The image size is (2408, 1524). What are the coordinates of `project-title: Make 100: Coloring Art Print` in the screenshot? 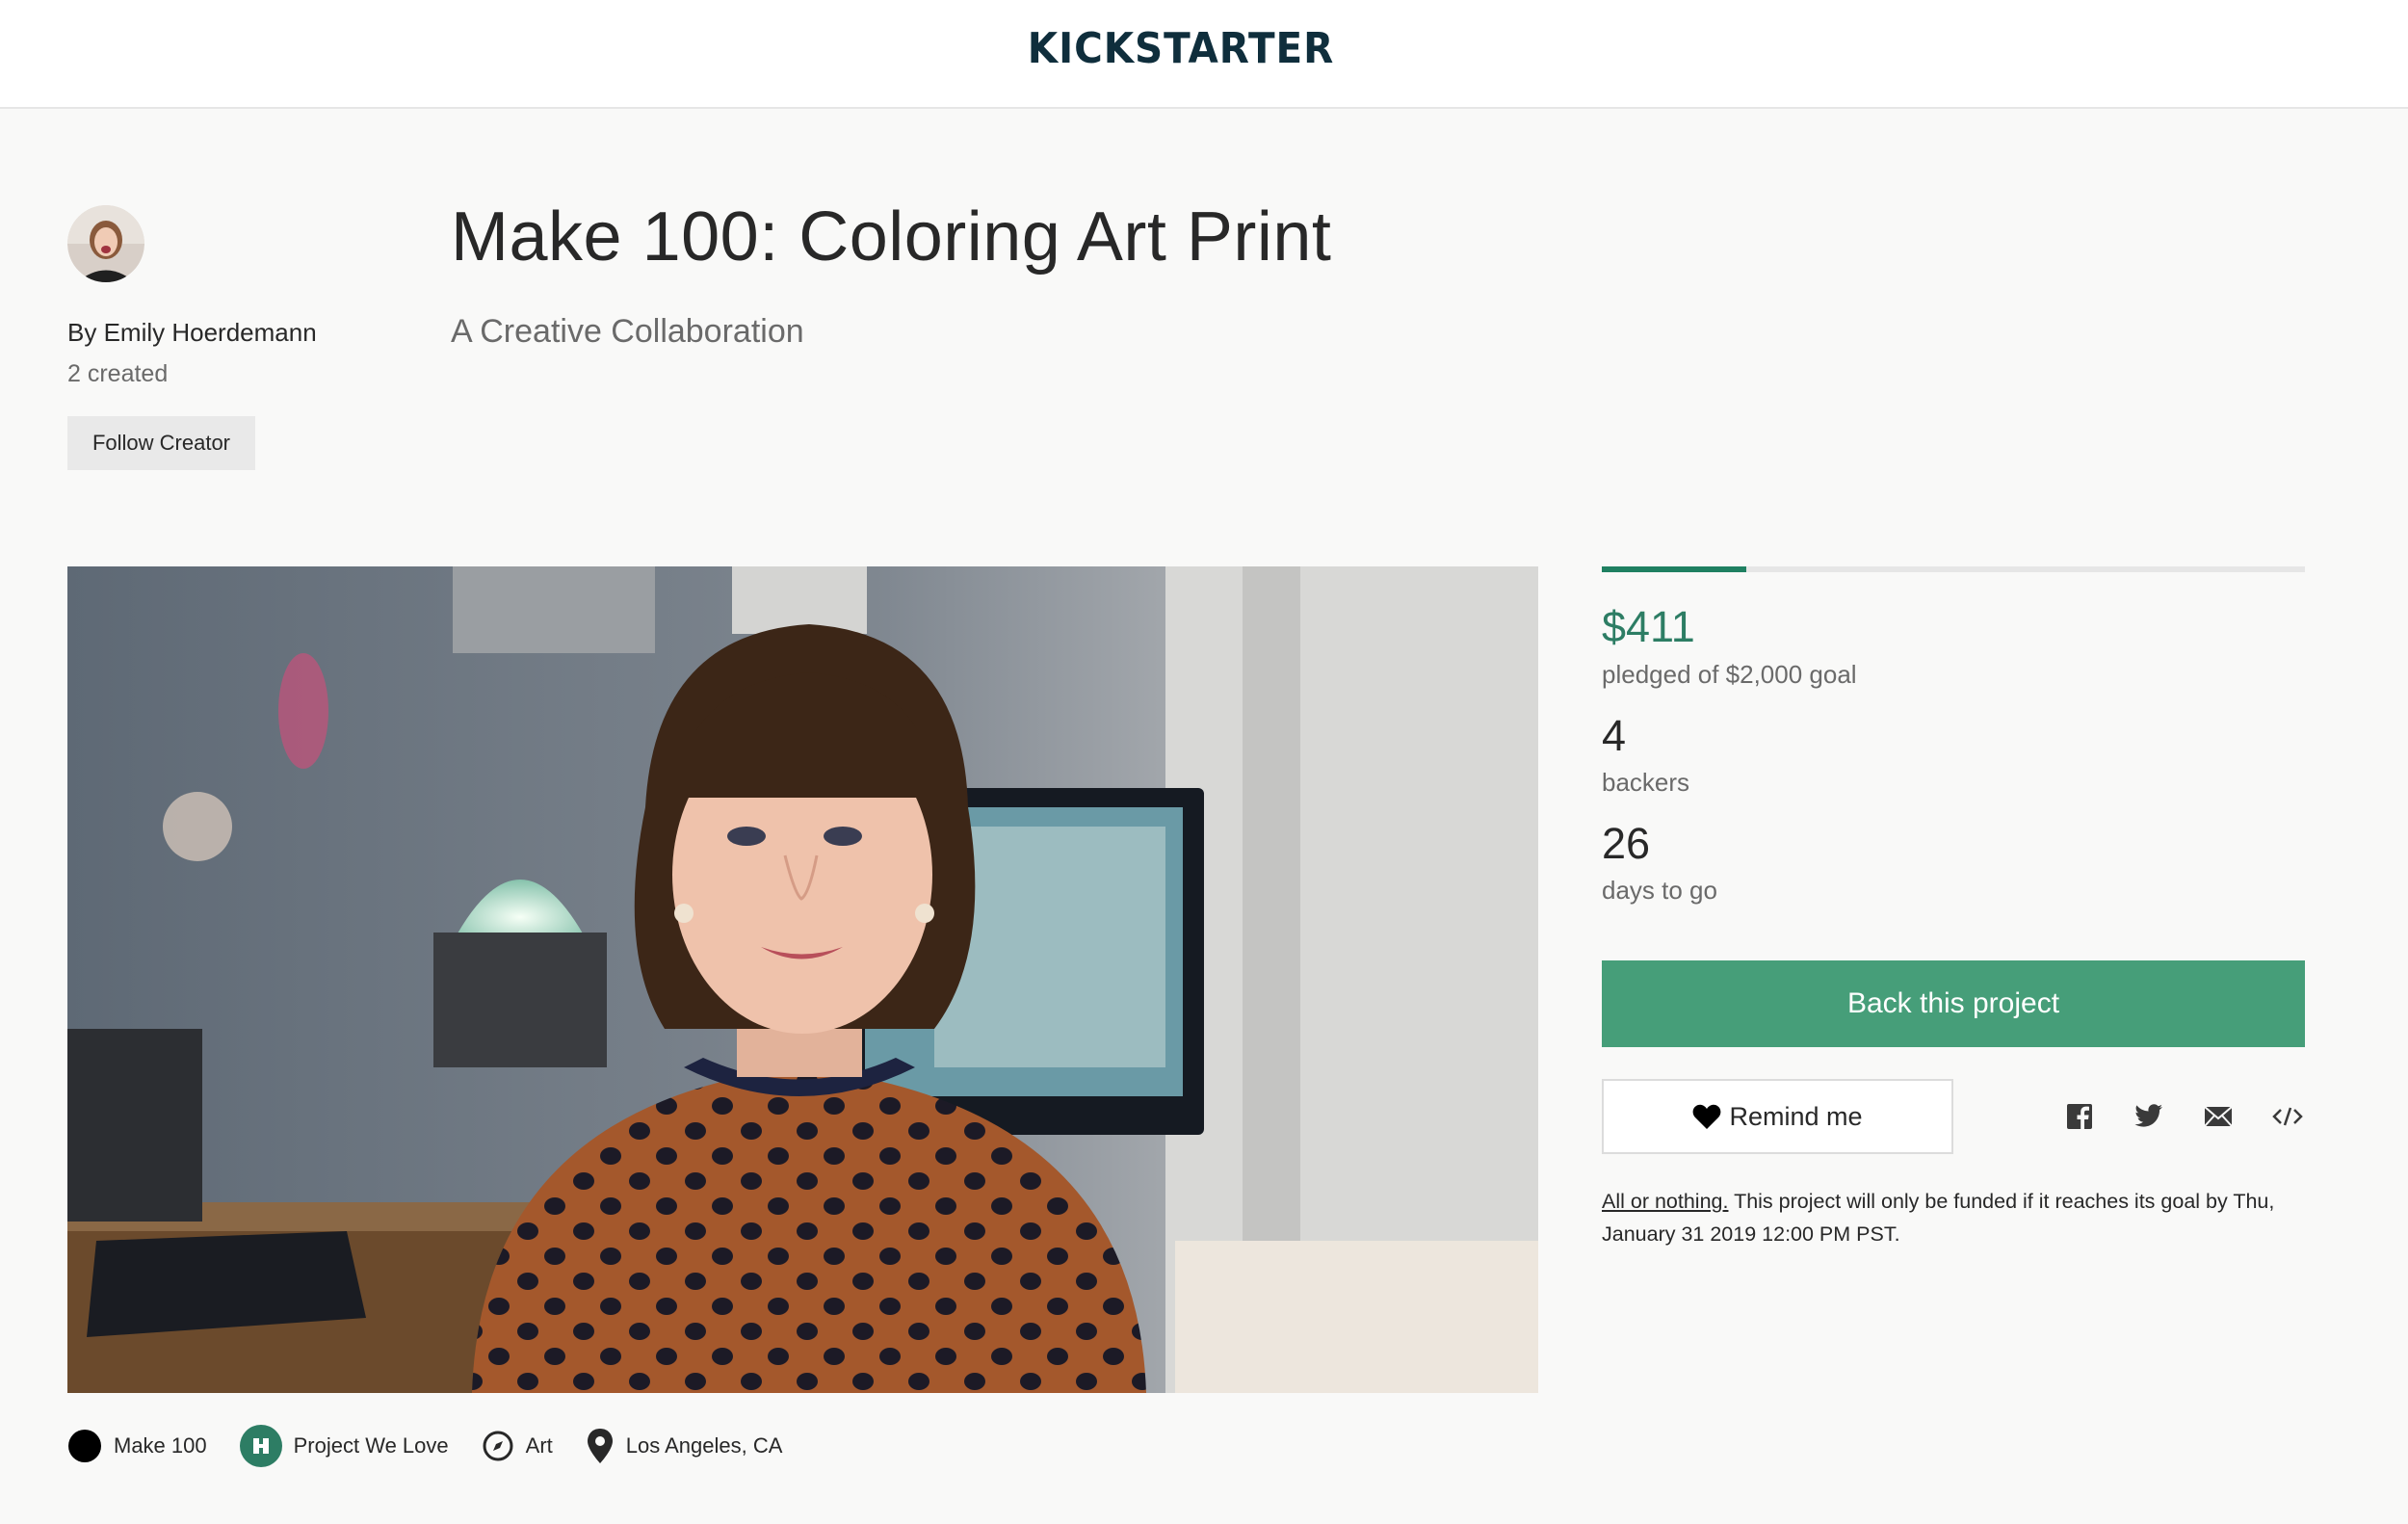 It's located at (891, 237).